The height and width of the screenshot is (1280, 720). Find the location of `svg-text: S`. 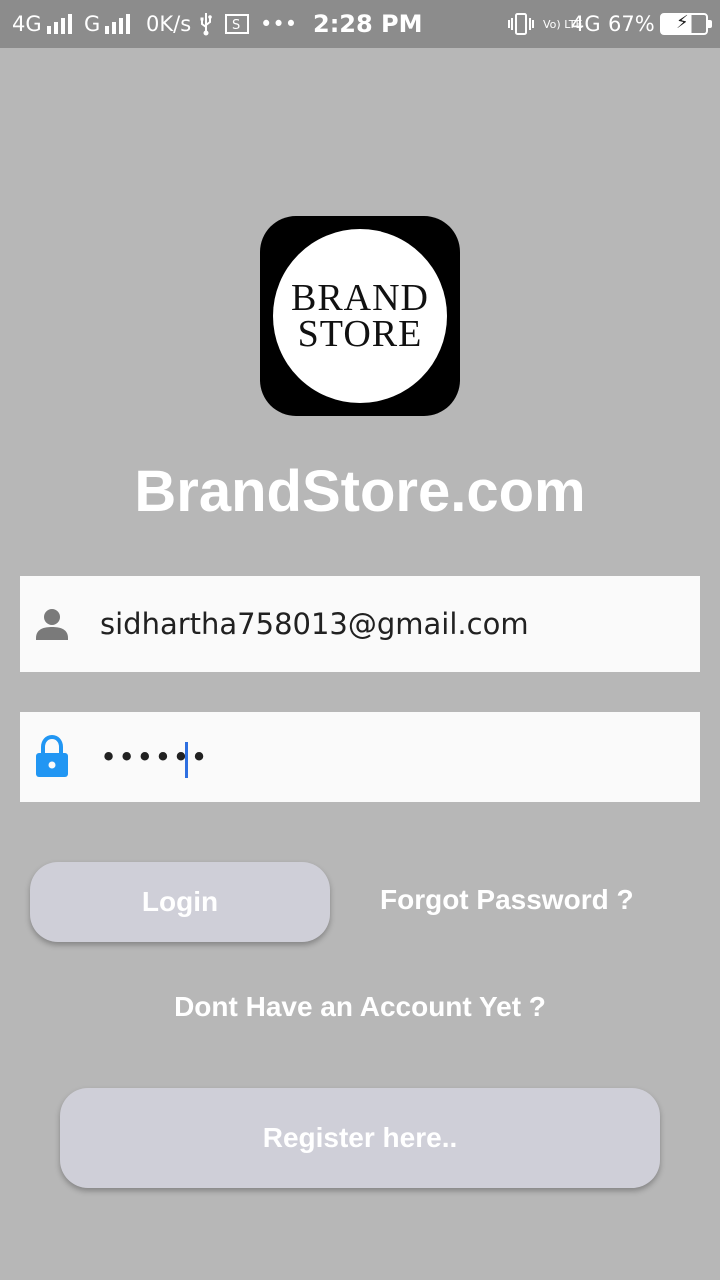

svg-text: S is located at coordinates (236, 25).